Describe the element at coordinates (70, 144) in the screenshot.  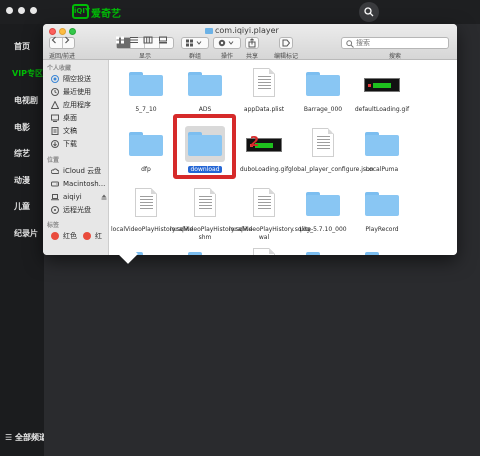
I see `sidebar-item-label: 下载` at that location.